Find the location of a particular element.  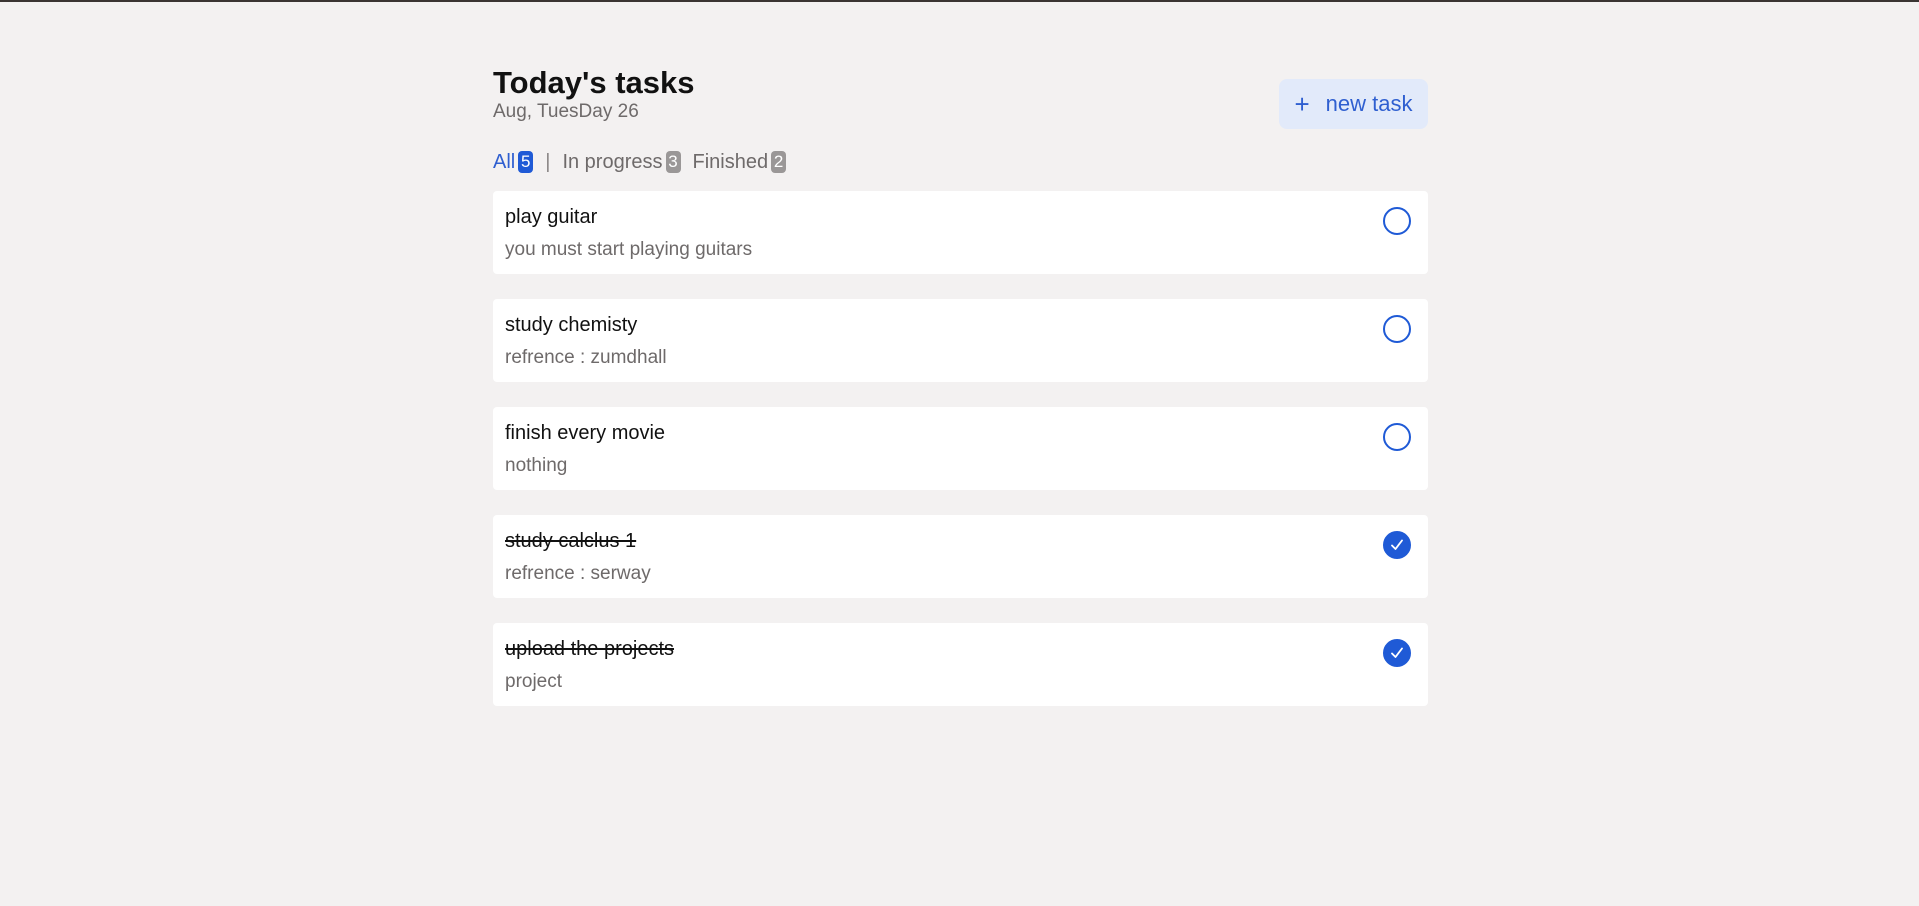

task-title: study chemisty is located at coordinates (571, 325).